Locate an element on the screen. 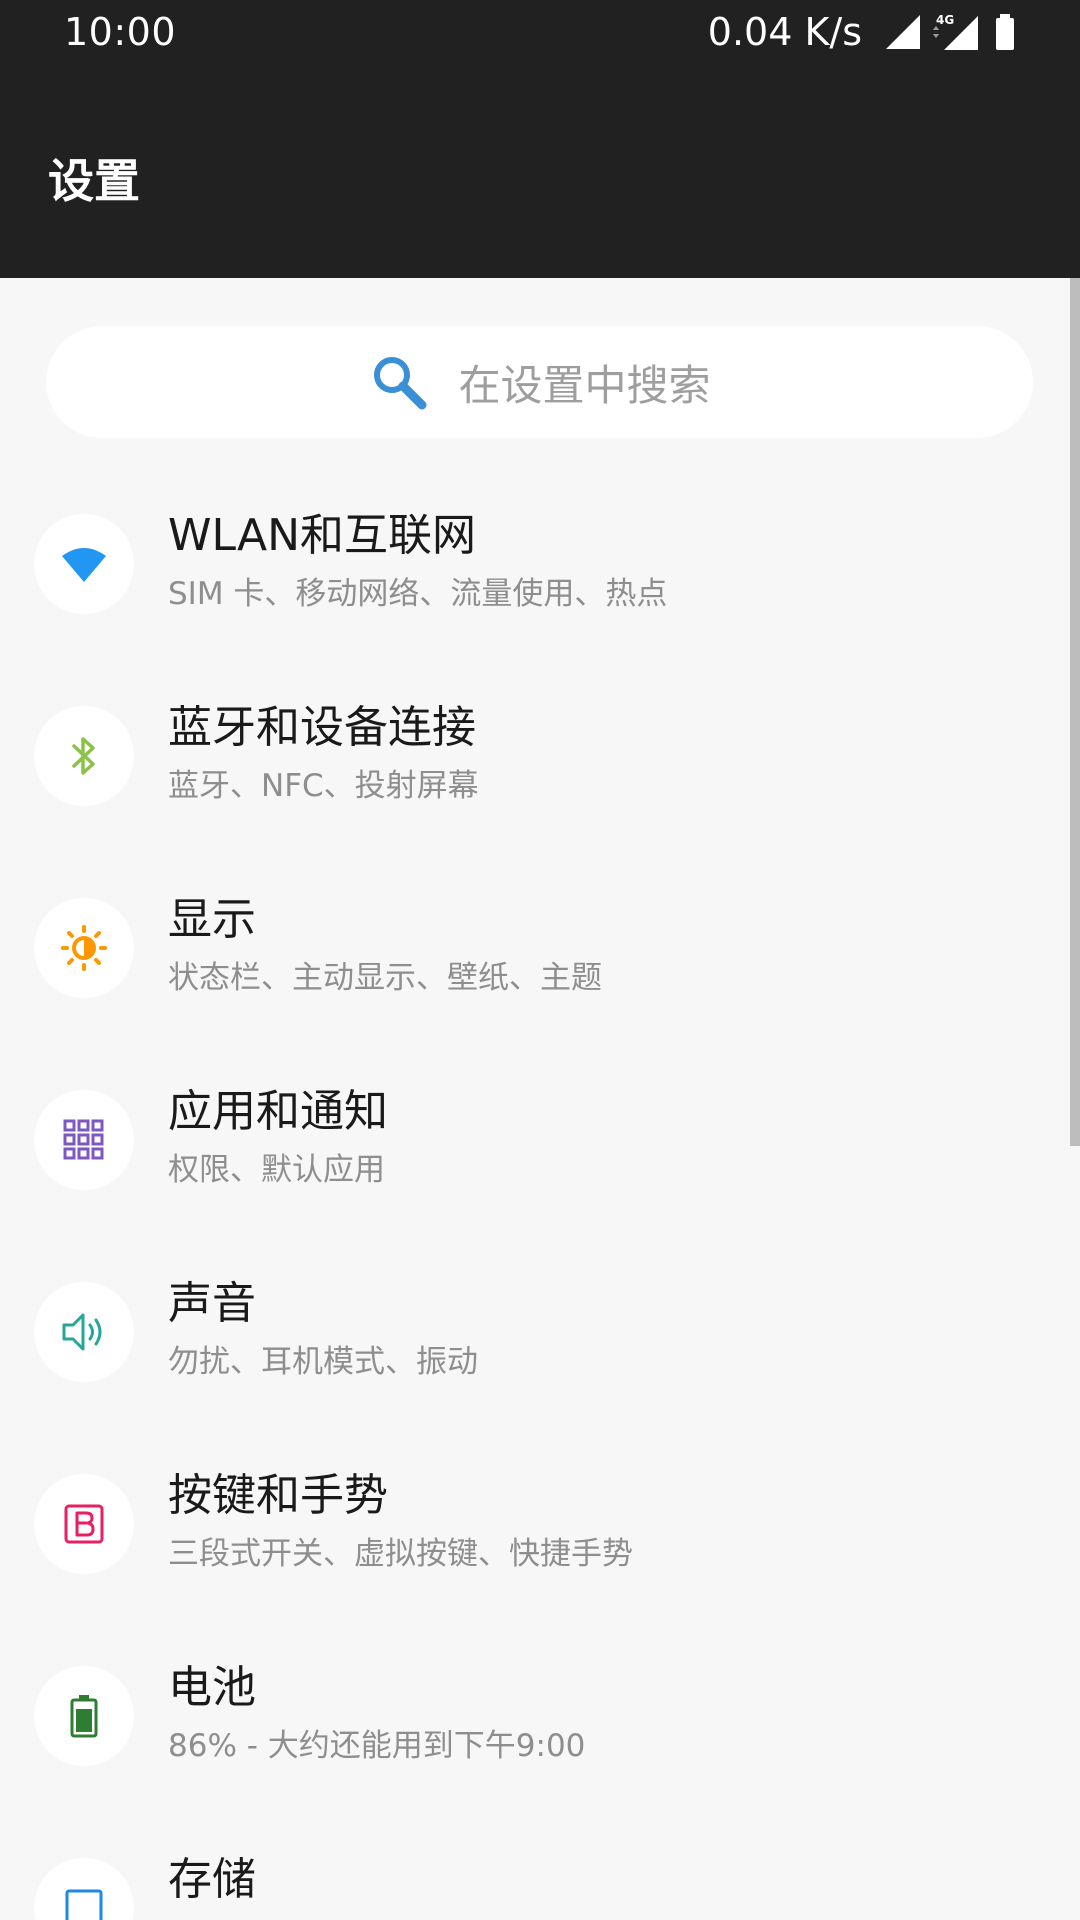 The width and height of the screenshot is (1080, 1920). search-icon is located at coordinates (400, 383).